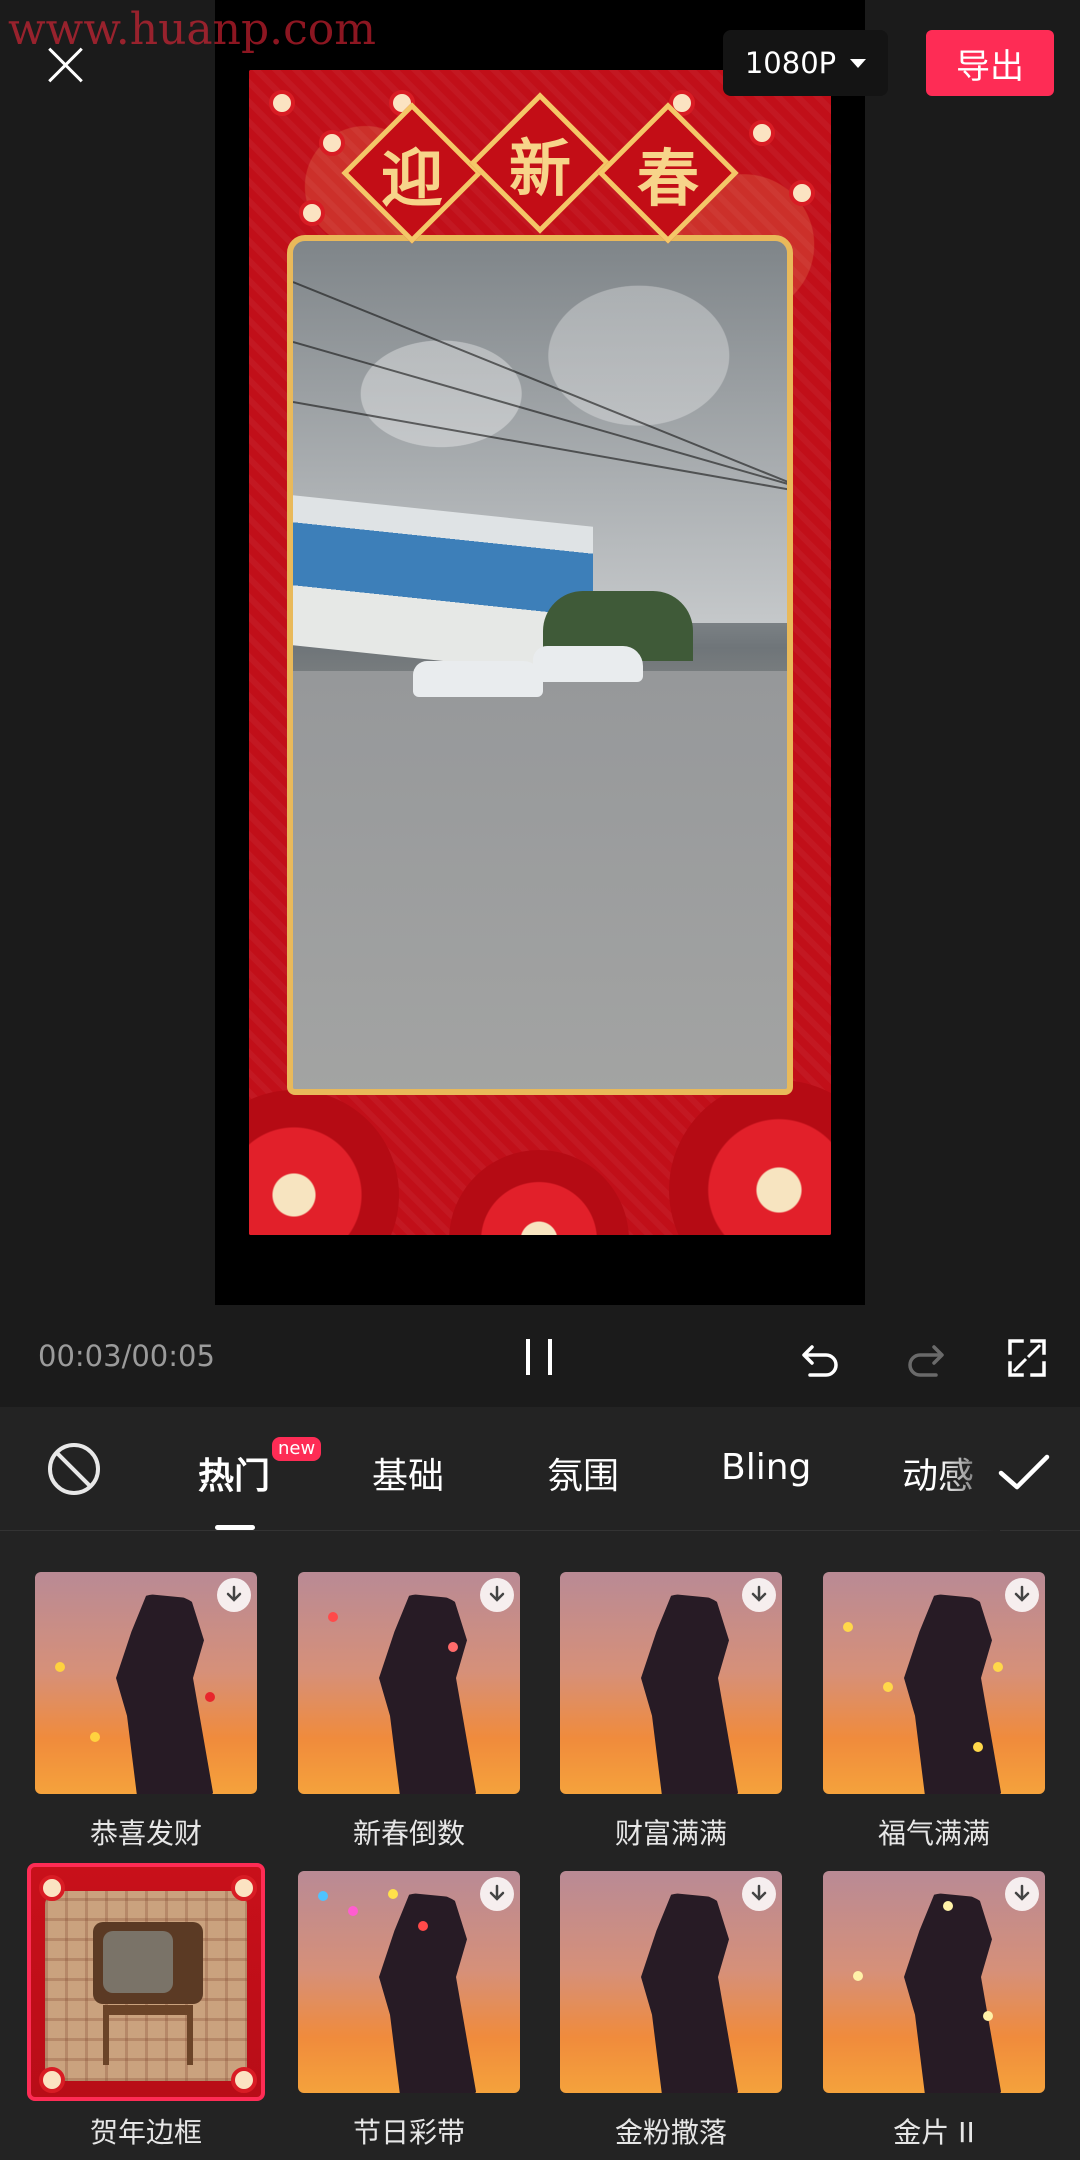  I want to click on tab-hot: 热门, so click(234, 1473).